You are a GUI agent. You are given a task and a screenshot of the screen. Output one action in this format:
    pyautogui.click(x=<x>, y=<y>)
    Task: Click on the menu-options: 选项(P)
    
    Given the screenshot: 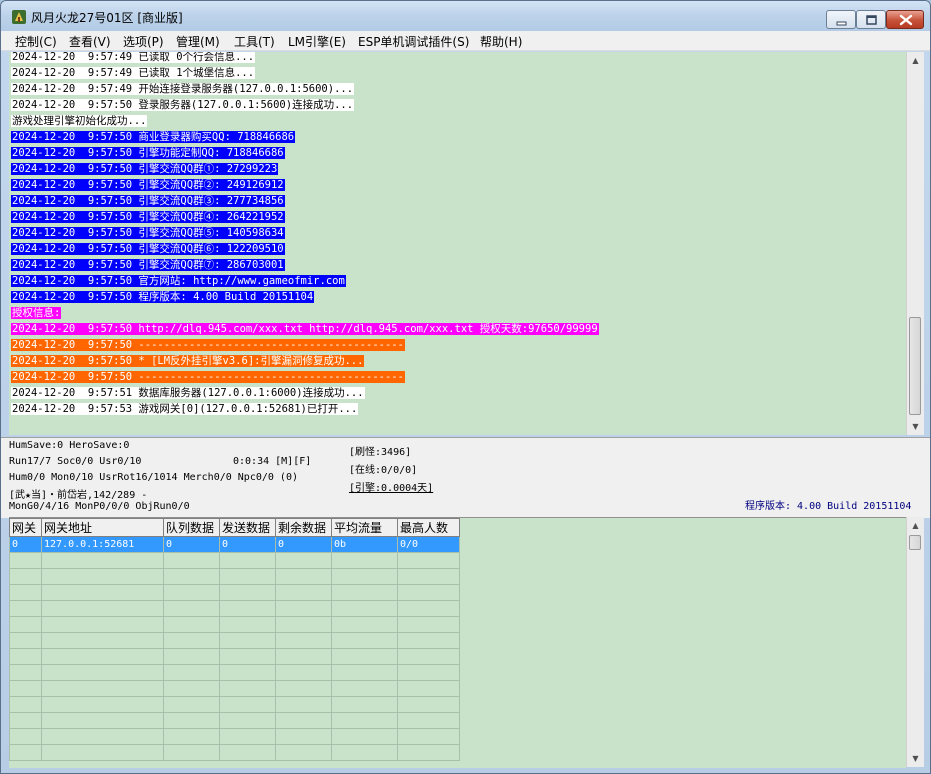 What is the action you would take?
    pyautogui.click(x=143, y=41)
    